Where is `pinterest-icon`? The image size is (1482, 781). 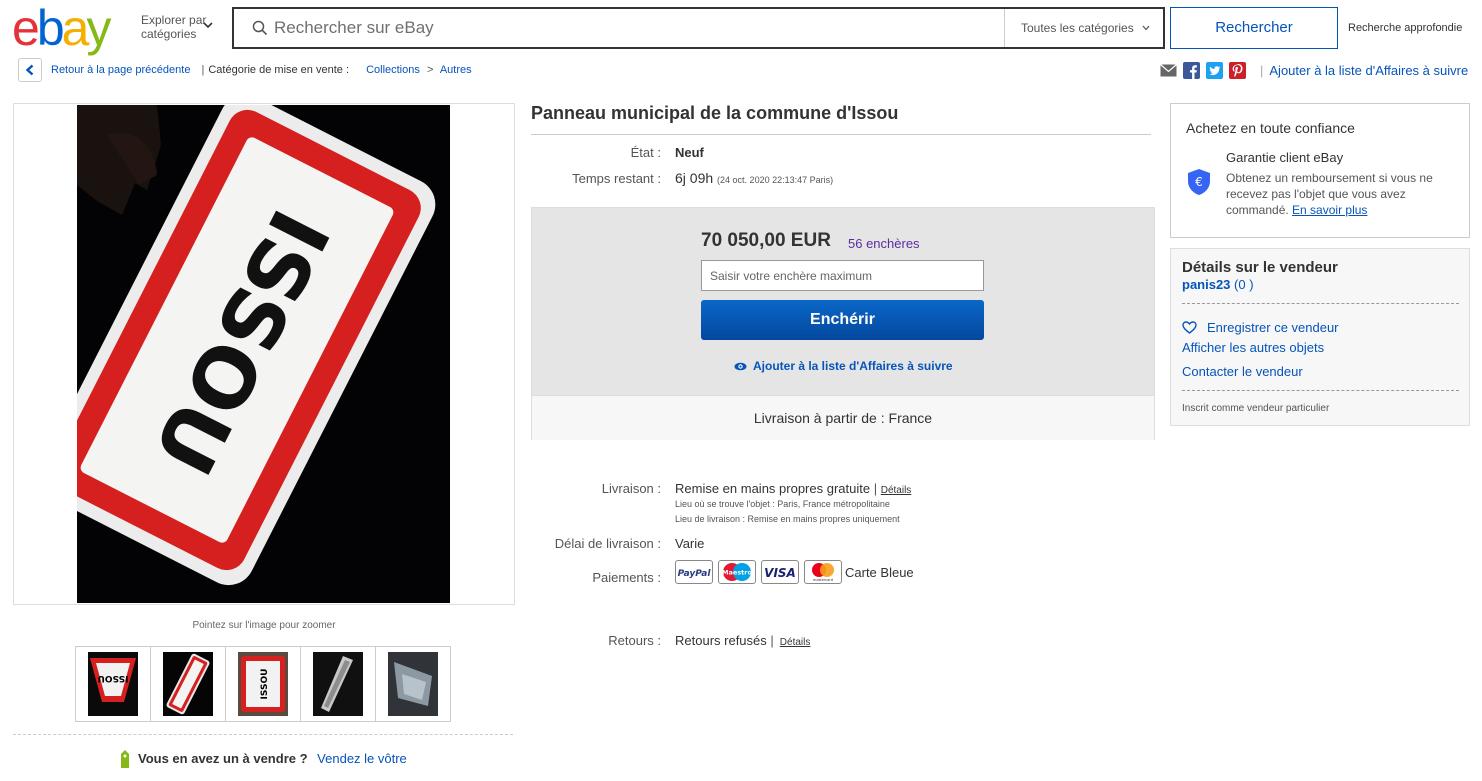
pinterest-icon is located at coordinates (1237, 70).